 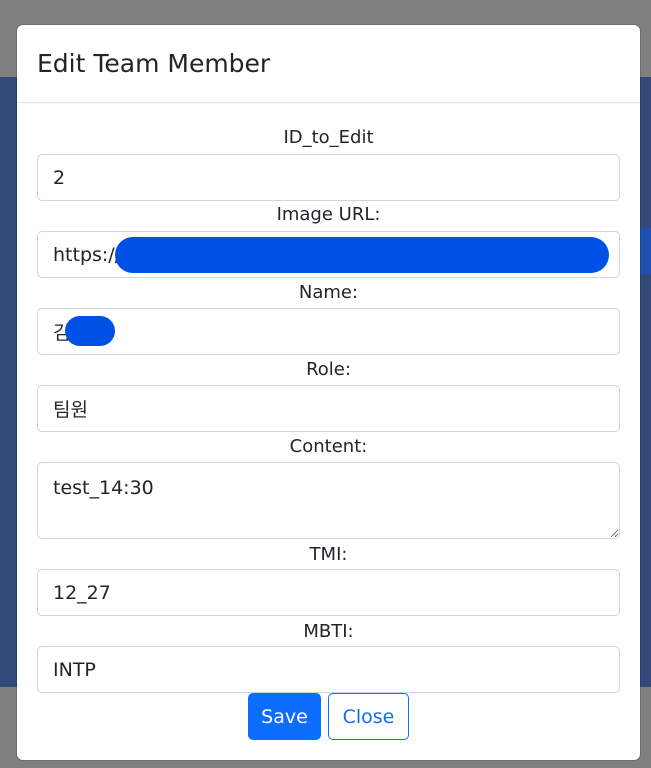 I want to click on id-input, so click(x=328, y=177).